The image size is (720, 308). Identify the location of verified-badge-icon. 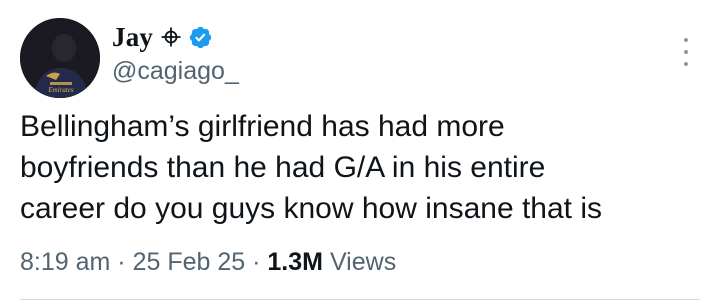
(200, 37).